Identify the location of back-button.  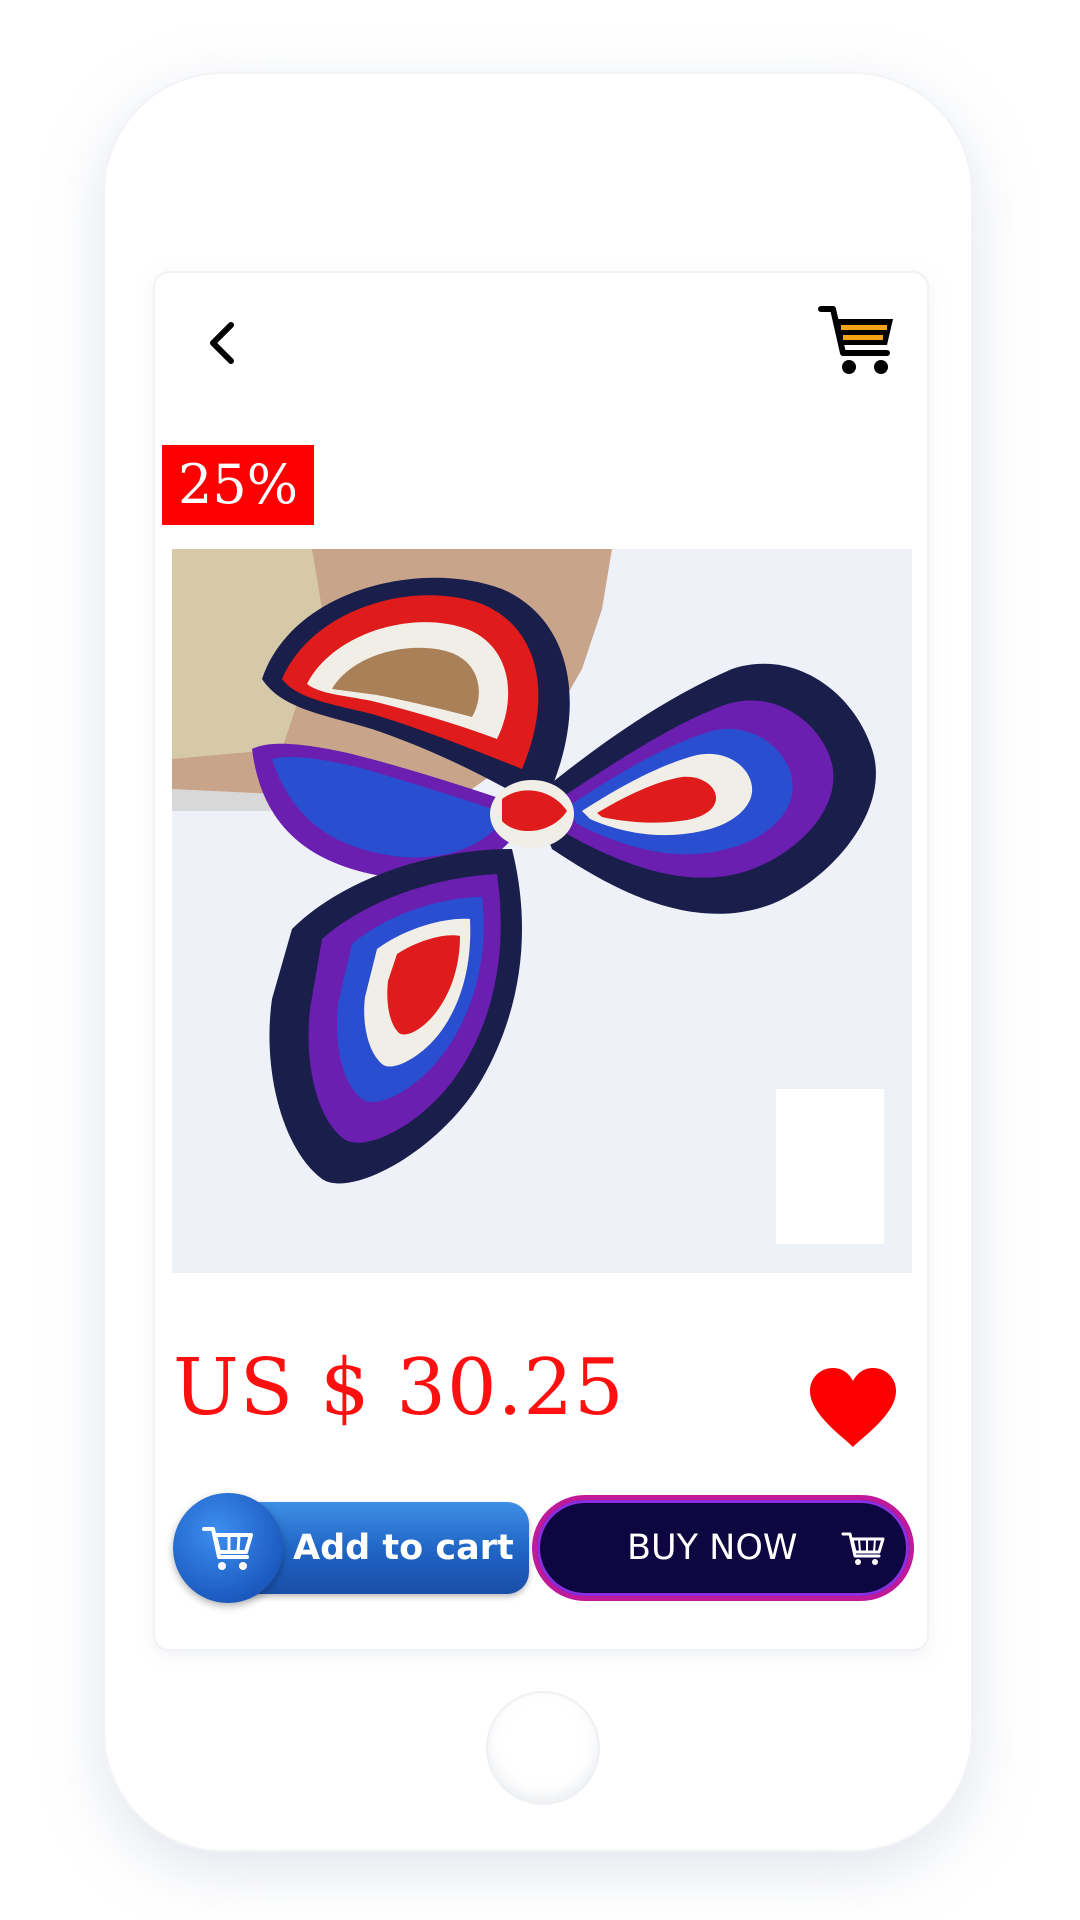
(223, 343).